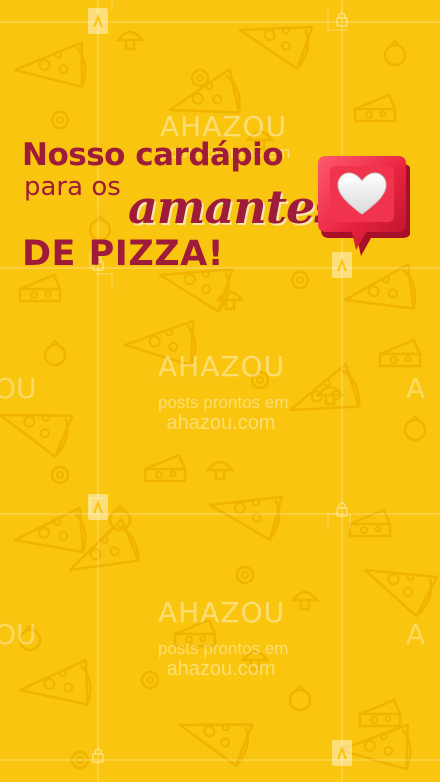 The width and height of the screenshot is (440, 782). I want to click on headline: Nosso cardápio para os amantes DE PIZZA!, so click(181, 205).